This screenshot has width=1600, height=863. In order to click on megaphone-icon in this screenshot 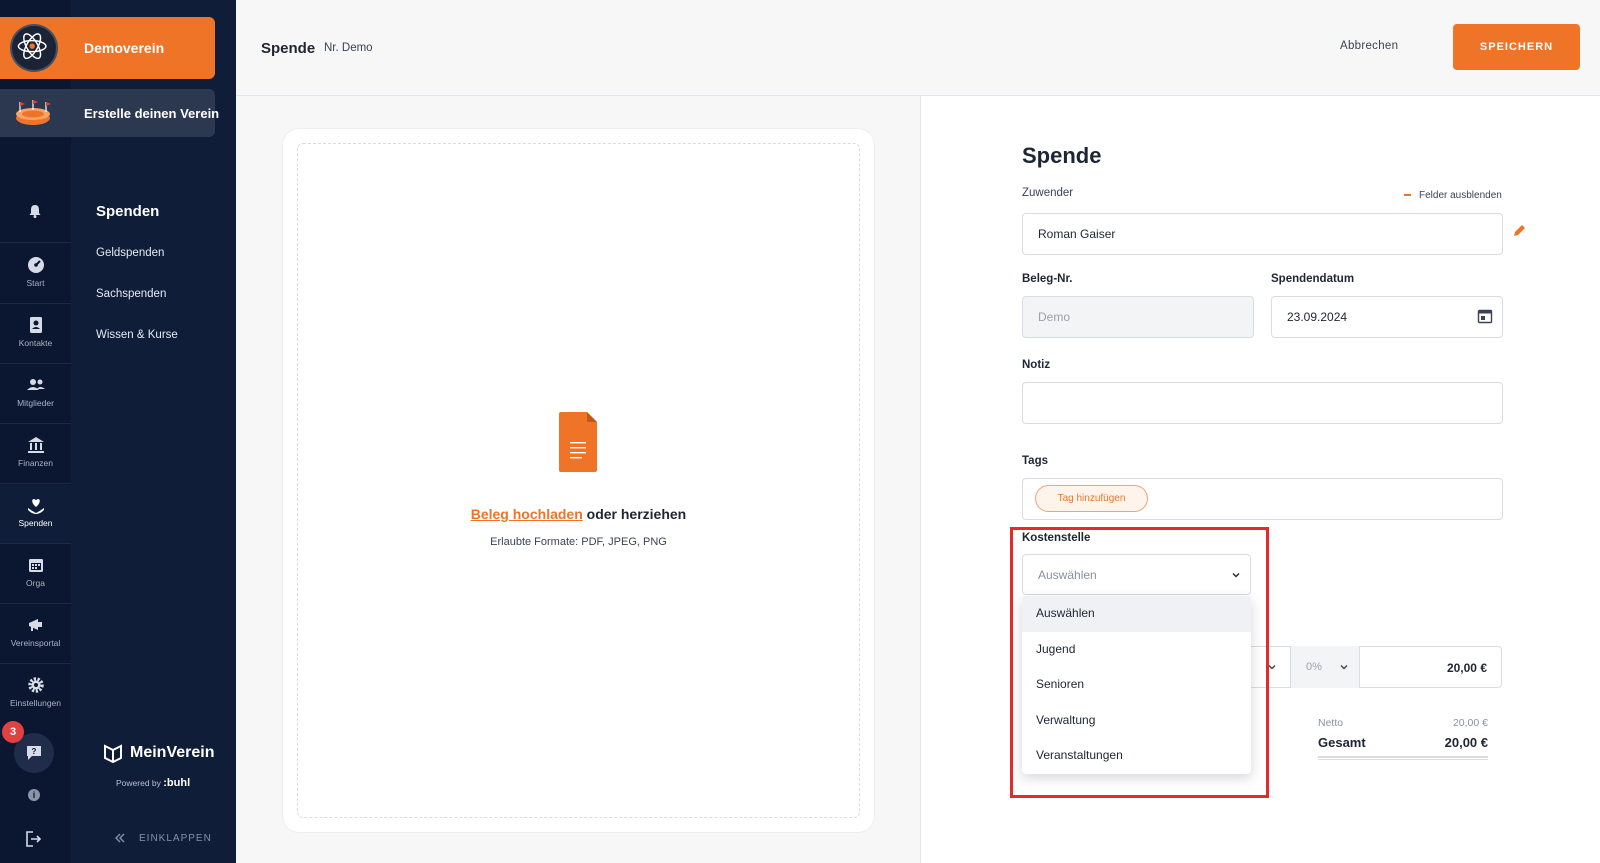, I will do `click(35, 625)`.